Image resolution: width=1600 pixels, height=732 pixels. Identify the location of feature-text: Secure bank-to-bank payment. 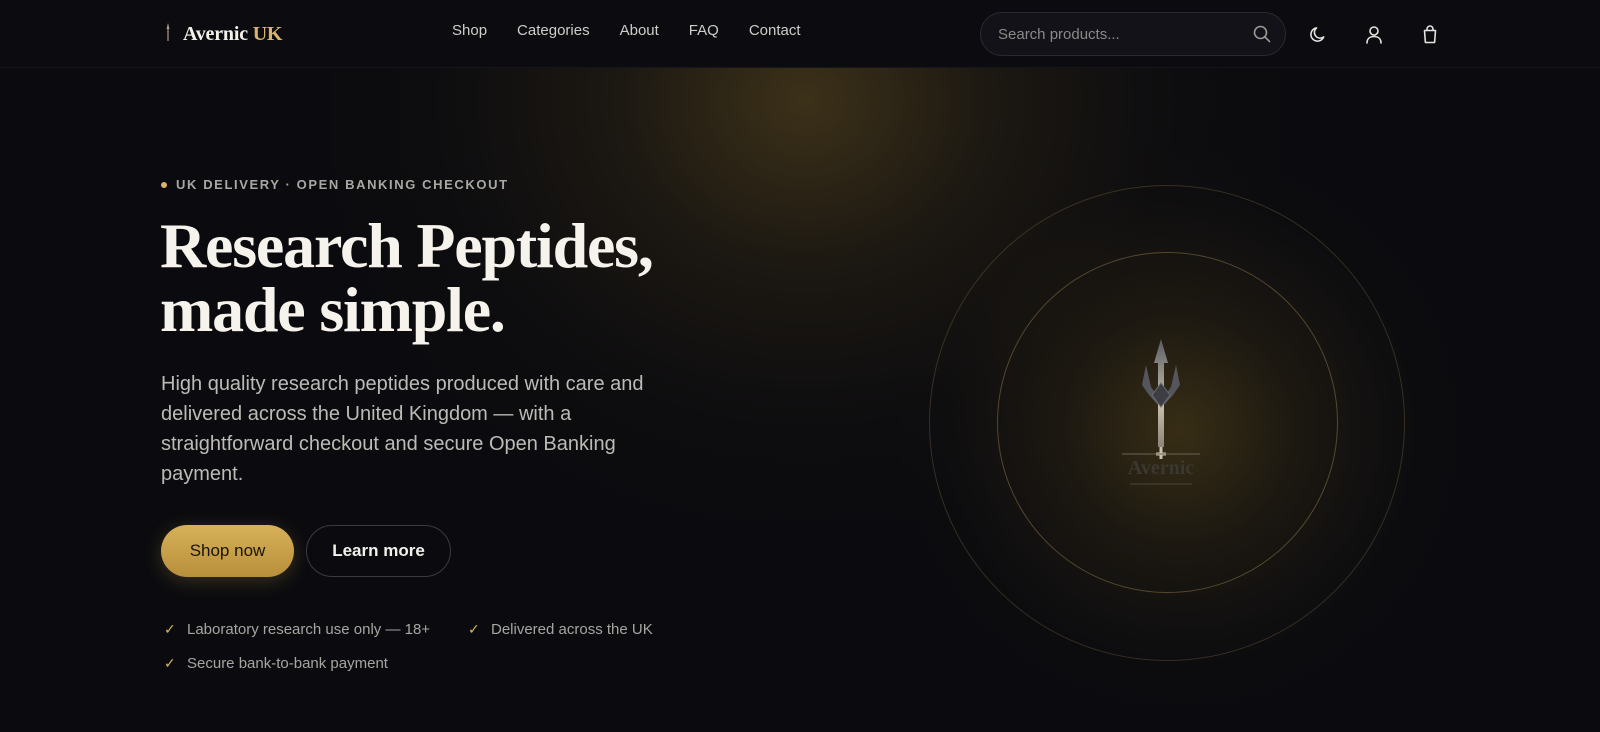
(287, 663).